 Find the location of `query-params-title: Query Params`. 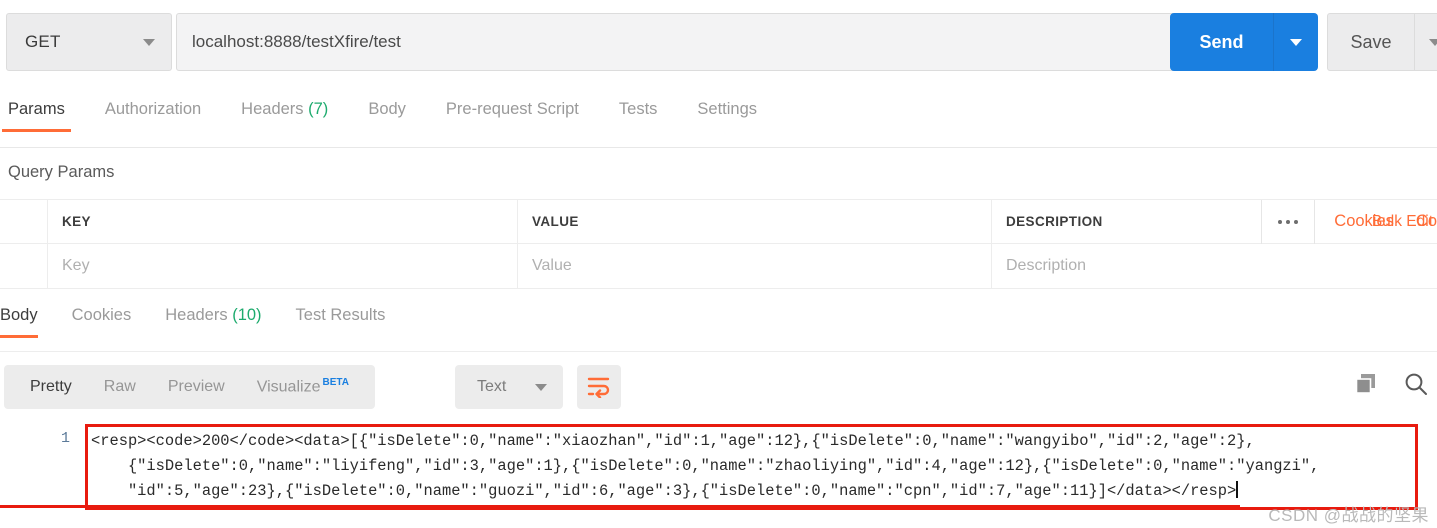

query-params-title: Query Params is located at coordinates (61, 172).